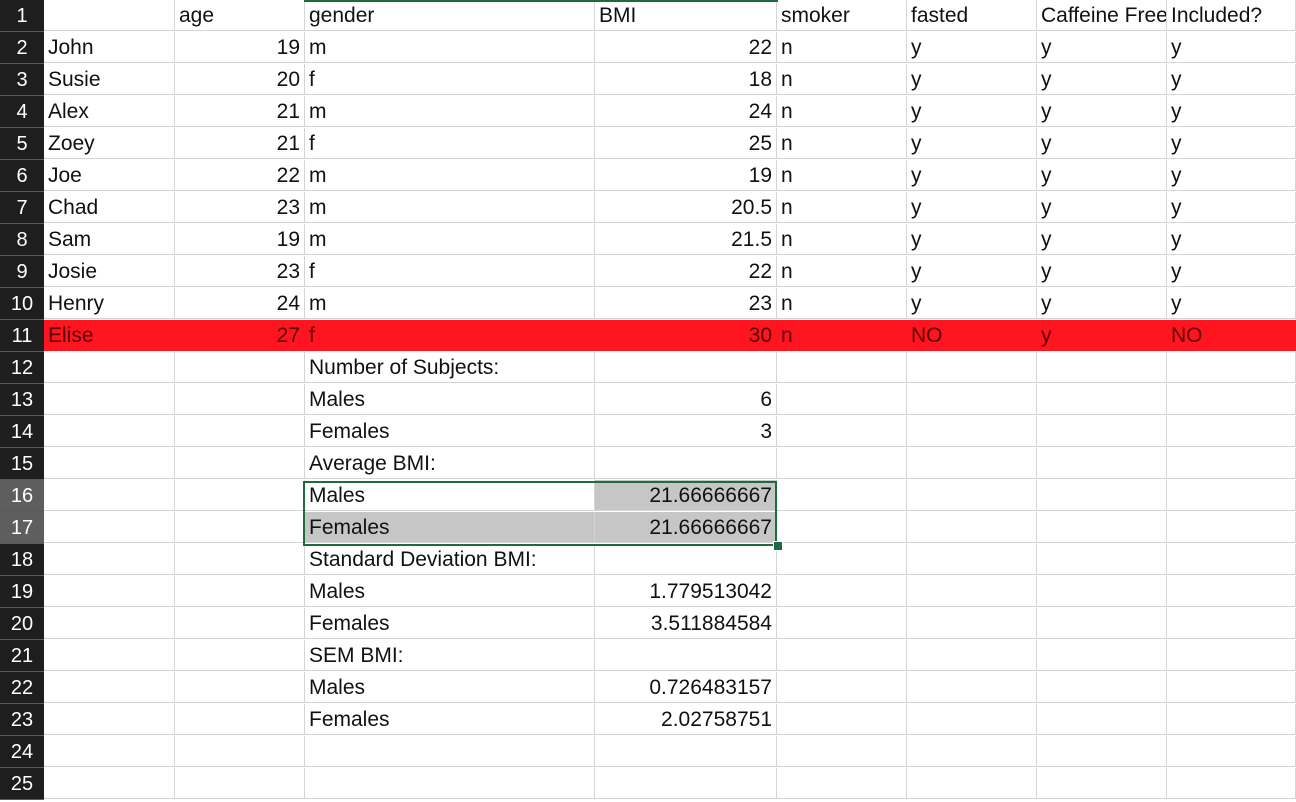  Describe the element at coordinates (22, 656) in the screenshot. I see `row-header: 21` at that location.